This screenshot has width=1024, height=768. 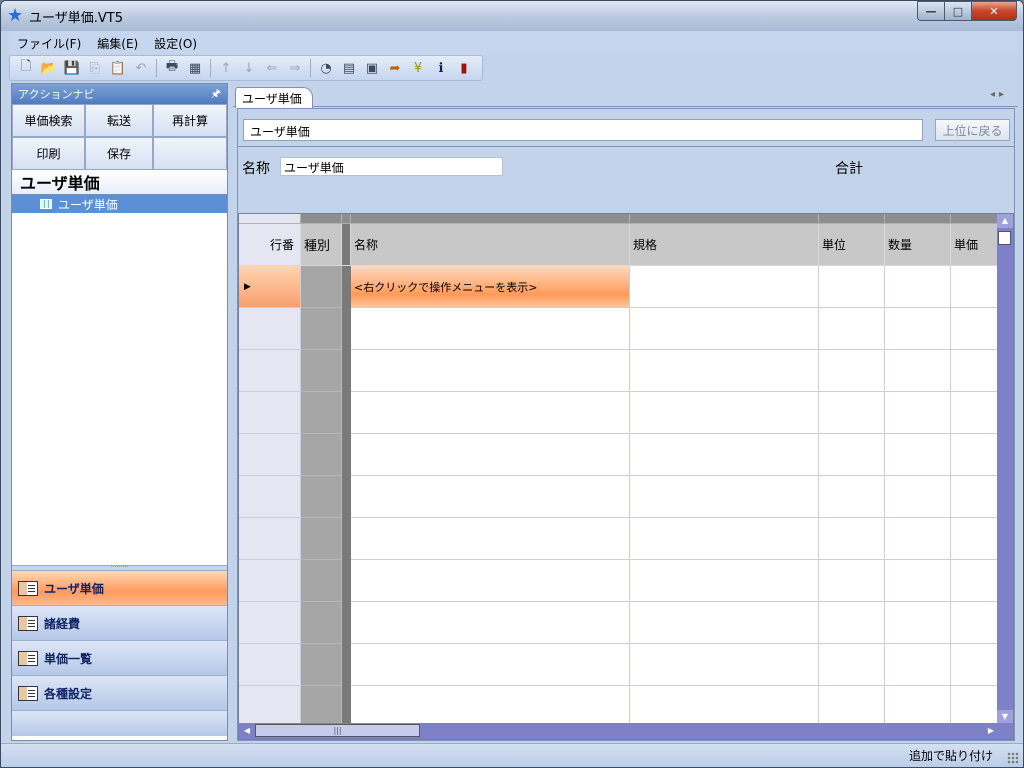 I want to click on recalculate-button: 再計算, so click(x=190, y=120).